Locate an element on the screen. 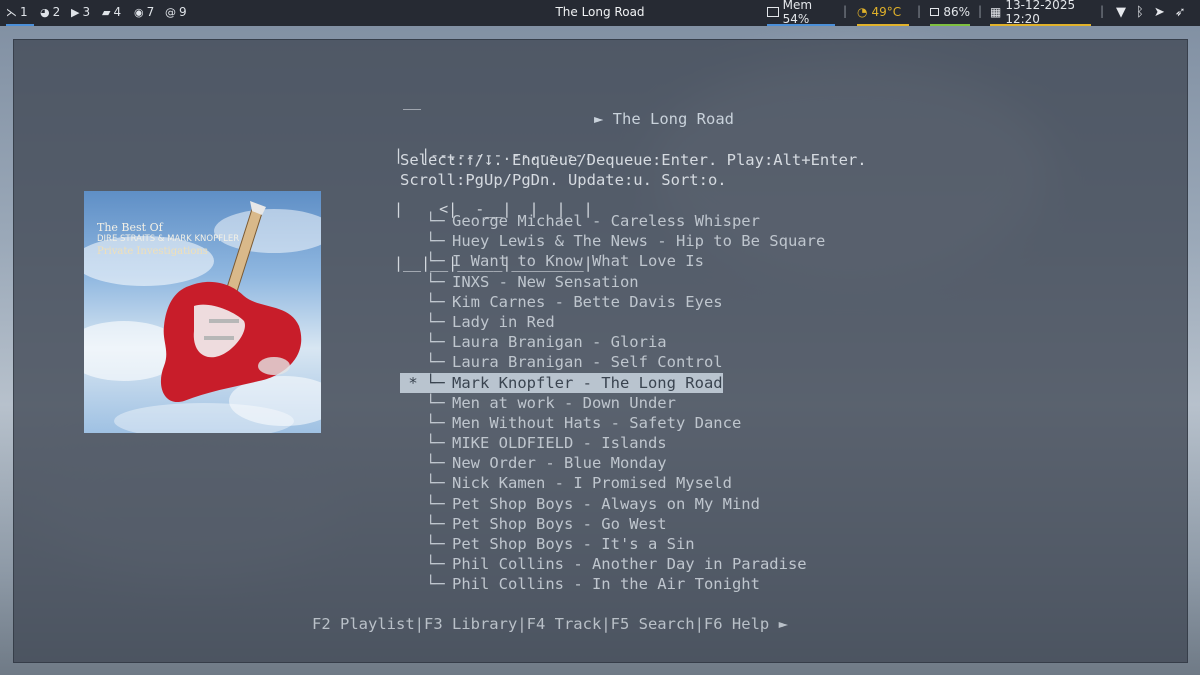 Image resolution: width=1200 pixels, height=675 pixels. track-row: └─ Kim Carnes - Bette Davis Eyes is located at coordinates (612, 302).